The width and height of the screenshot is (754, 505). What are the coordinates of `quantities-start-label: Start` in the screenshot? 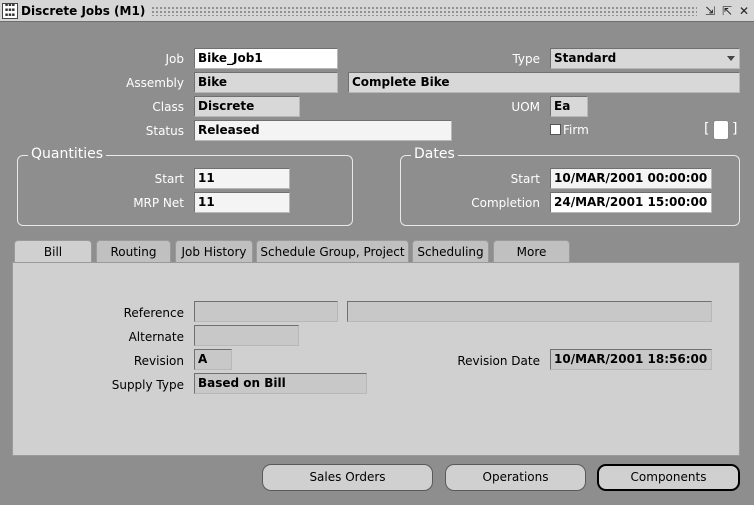 It's located at (169, 179).